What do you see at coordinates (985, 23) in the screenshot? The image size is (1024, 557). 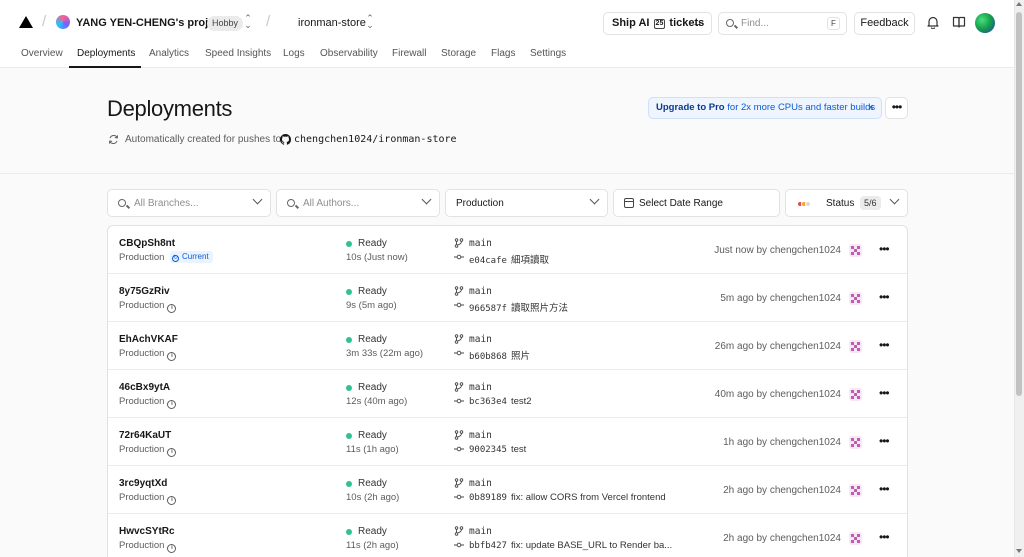 I see `user-avatar` at bounding box center [985, 23].